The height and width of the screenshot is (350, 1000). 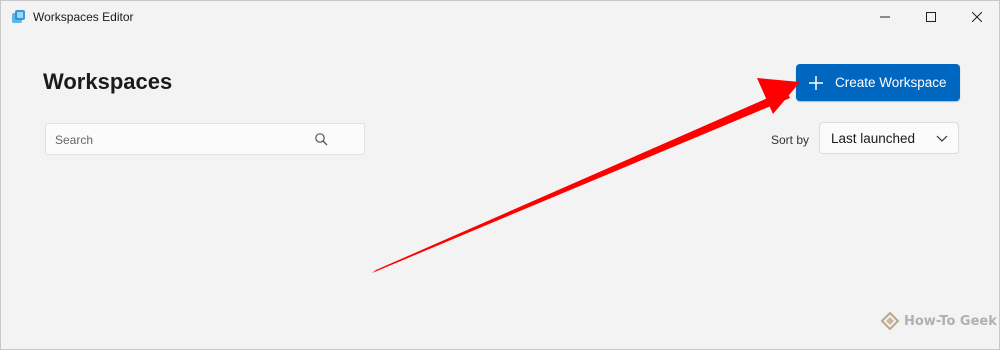 What do you see at coordinates (321, 139) in the screenshot?
I see `search-icon` at bounding box center [321, 139].